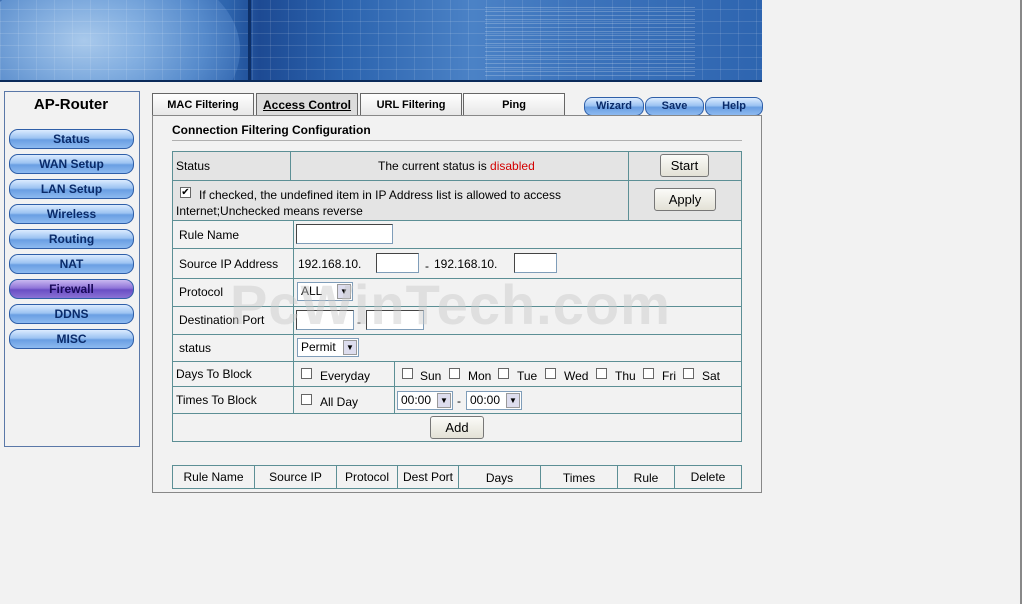 This screenshot has width=1022, height=604. Describe the element at coordinates (427, 266) in the screenshot. I see `ip-range-dash: -` at that location.